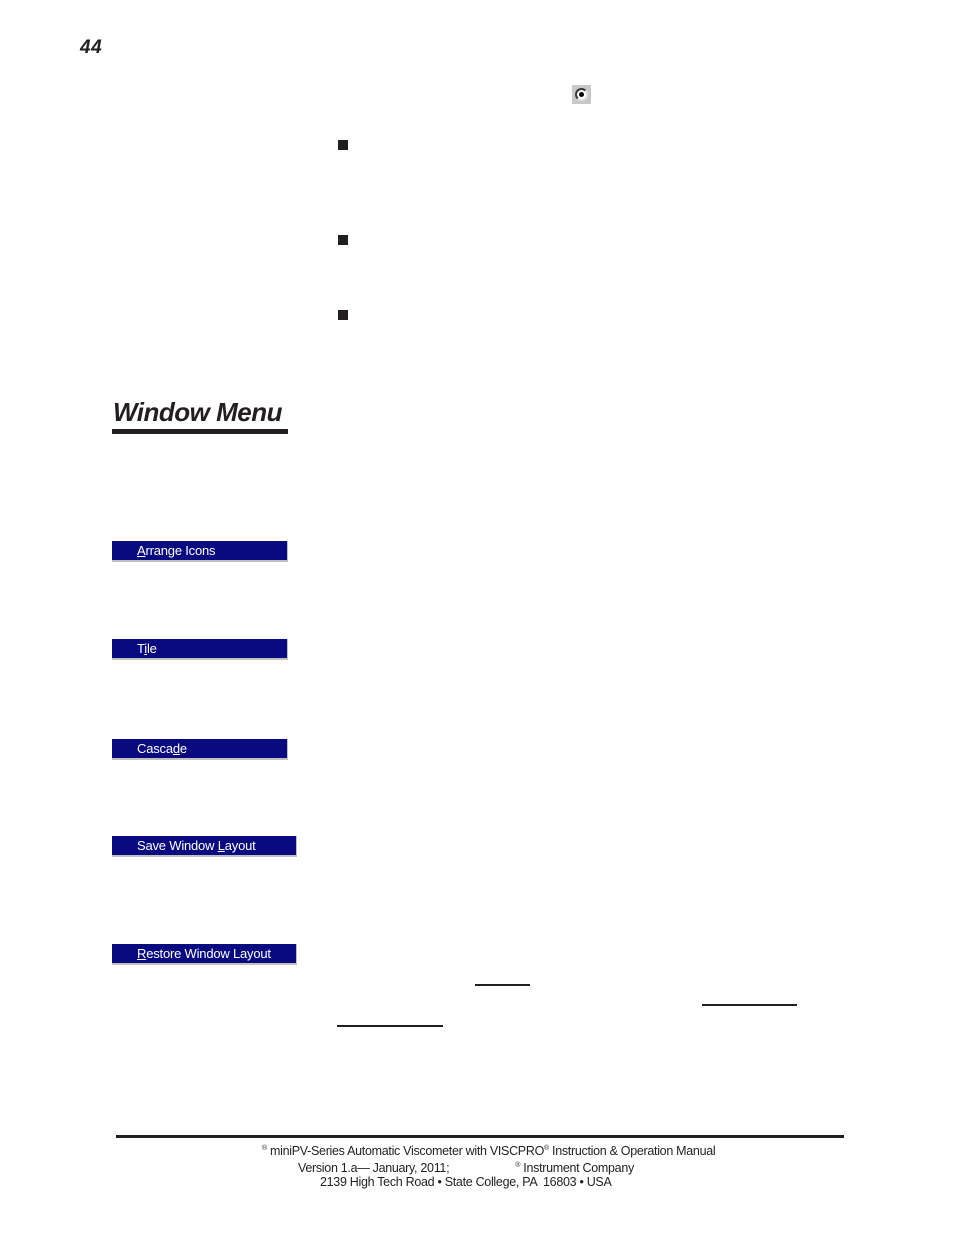  Describe the element at coordinates (577, 1168) in the screenshot. I see `footer-text: Instrument Company` at that location.